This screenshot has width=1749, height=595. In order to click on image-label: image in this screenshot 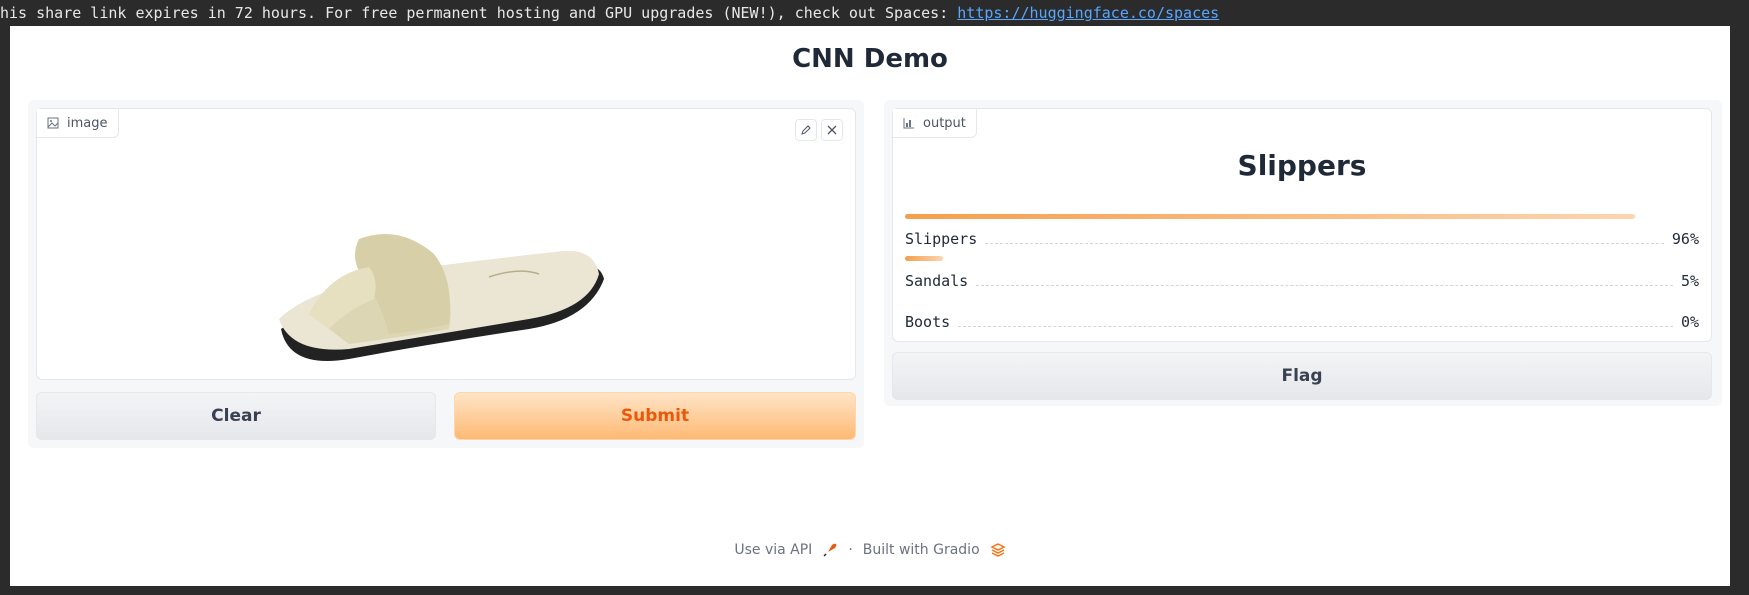, I will do `click(78, 123)`.